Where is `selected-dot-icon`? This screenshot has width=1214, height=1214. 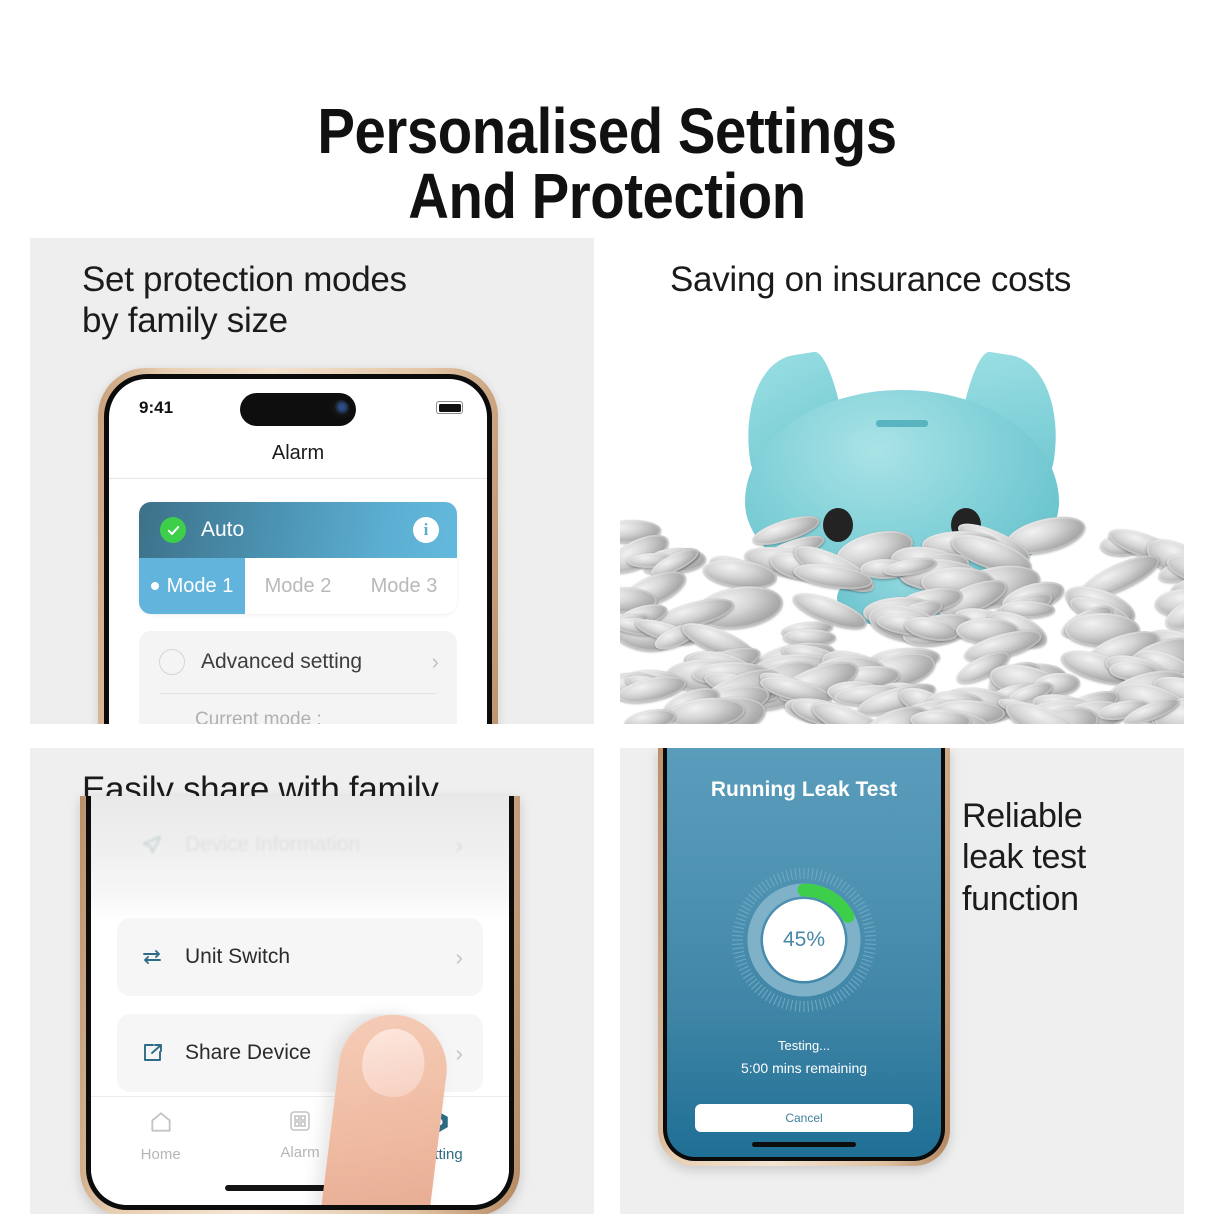 selected-dot-icon is located at coordinates (154, 586).